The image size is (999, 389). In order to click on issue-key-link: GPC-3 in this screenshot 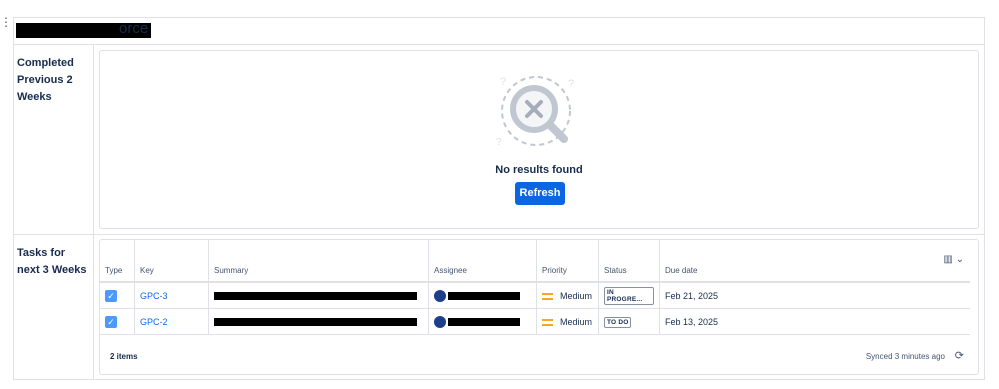, I will do `click(154, 296)`.